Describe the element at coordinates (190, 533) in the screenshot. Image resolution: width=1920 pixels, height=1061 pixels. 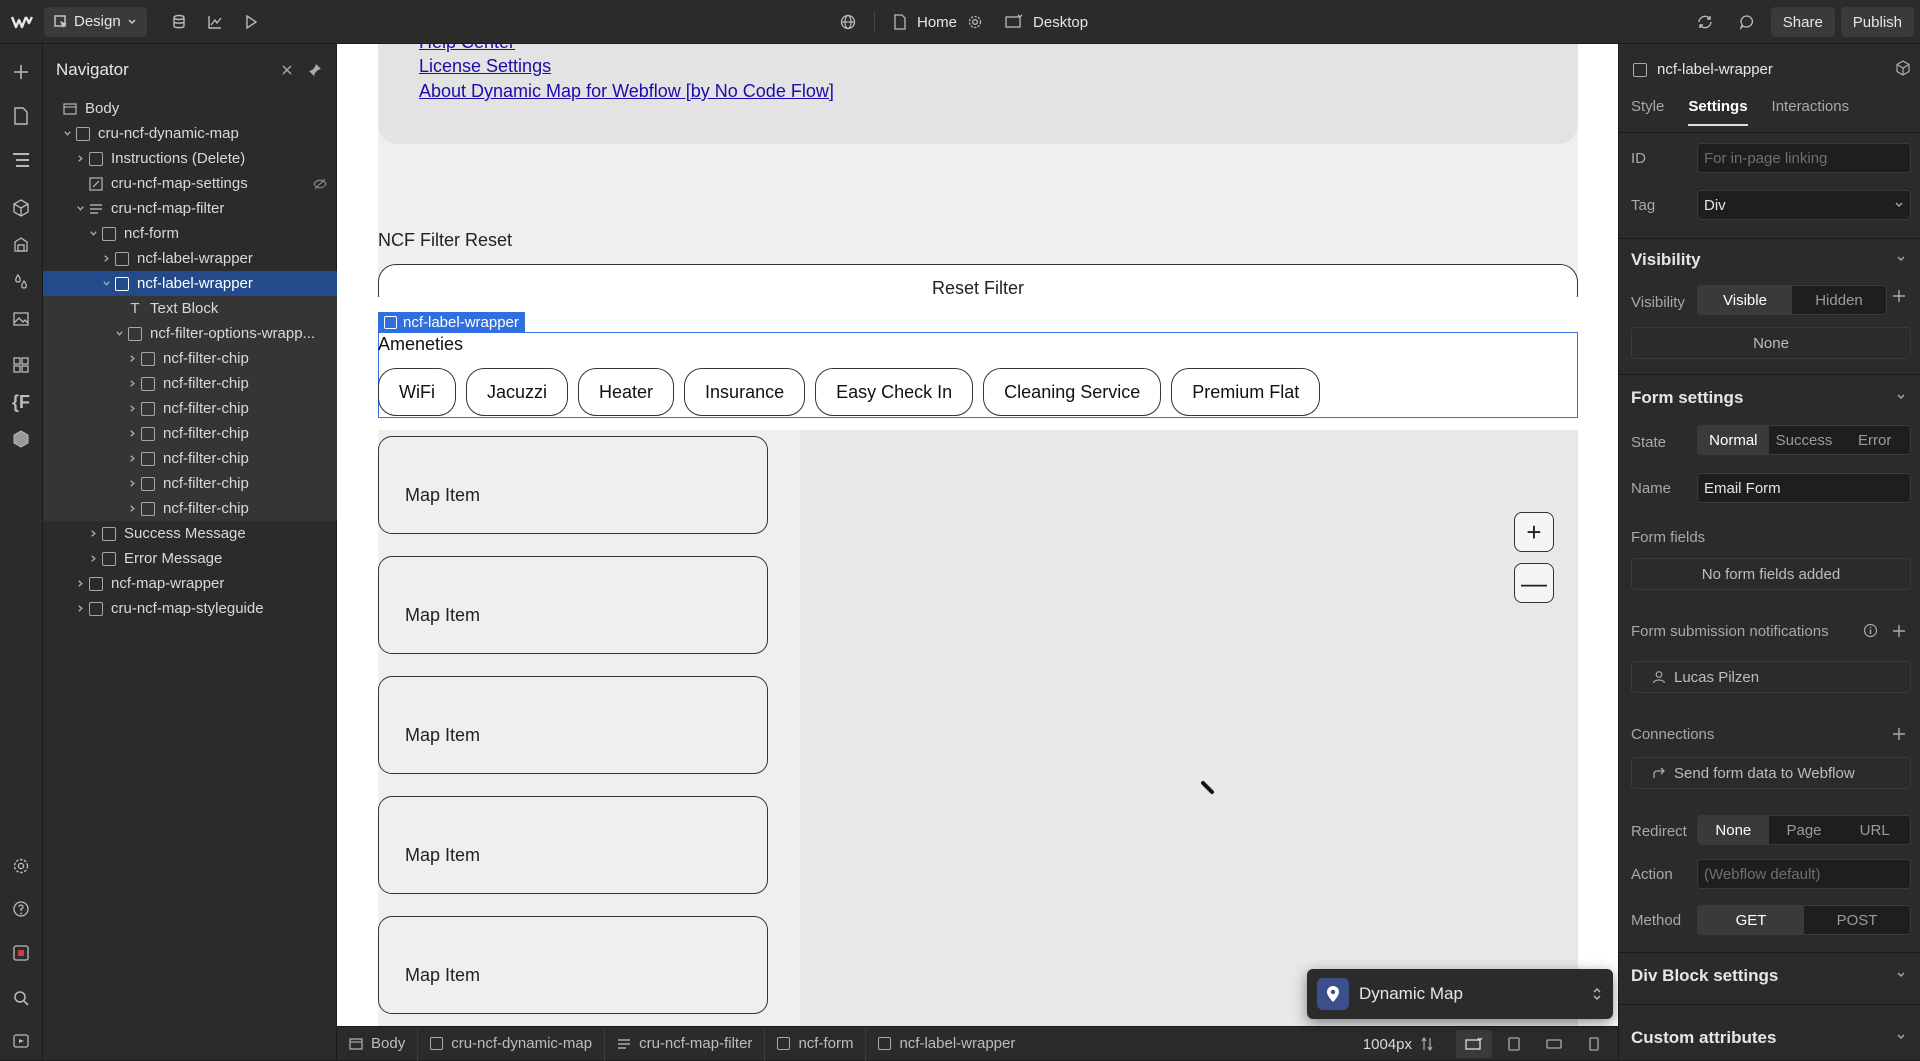
I see `navigator-item: Success Message` at that location.